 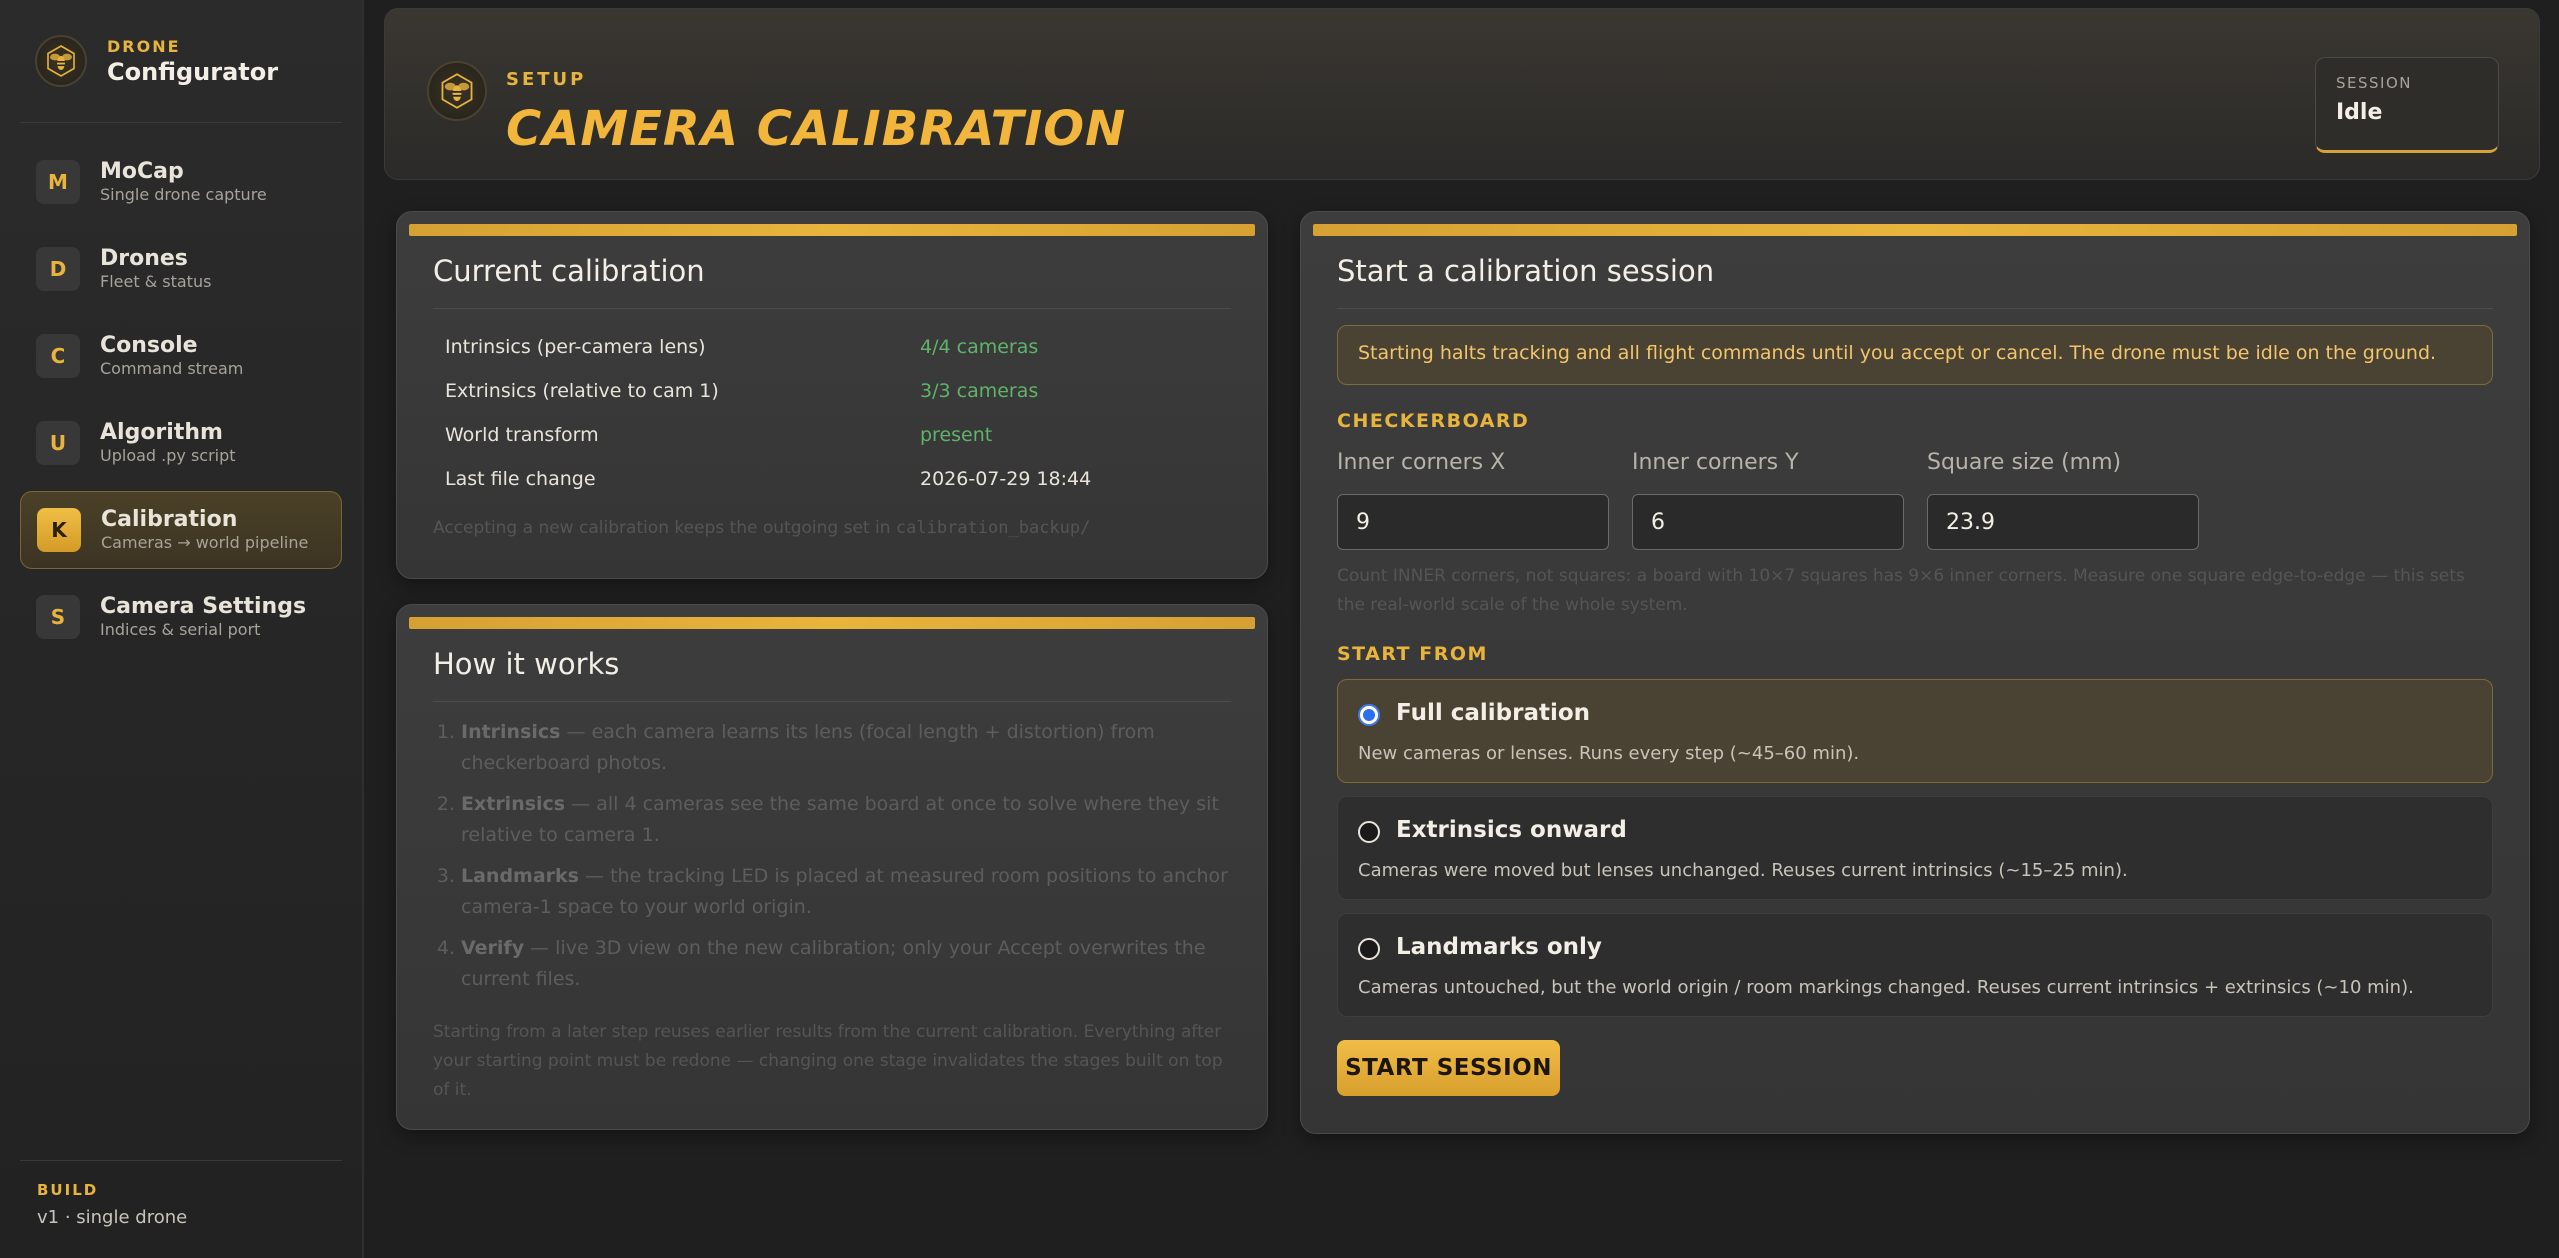 I want to click on option-title: Full calibration, so click(x=1493, y=713).